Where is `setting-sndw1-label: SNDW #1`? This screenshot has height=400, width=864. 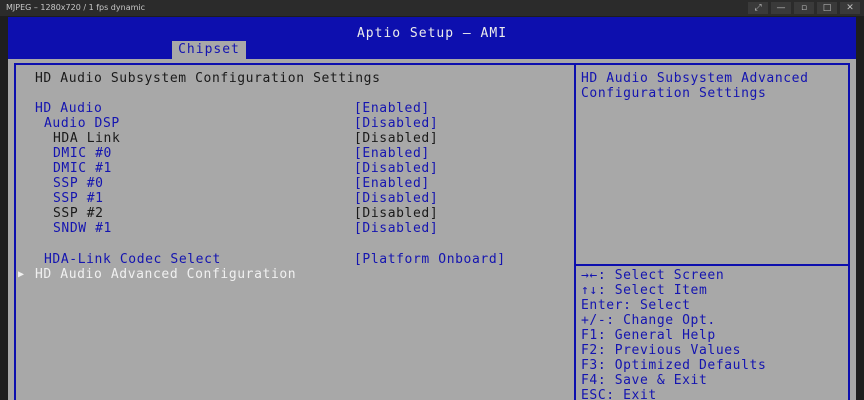
setting-sndw1-label: SNDW #1 is located at coordinates (82, 228).